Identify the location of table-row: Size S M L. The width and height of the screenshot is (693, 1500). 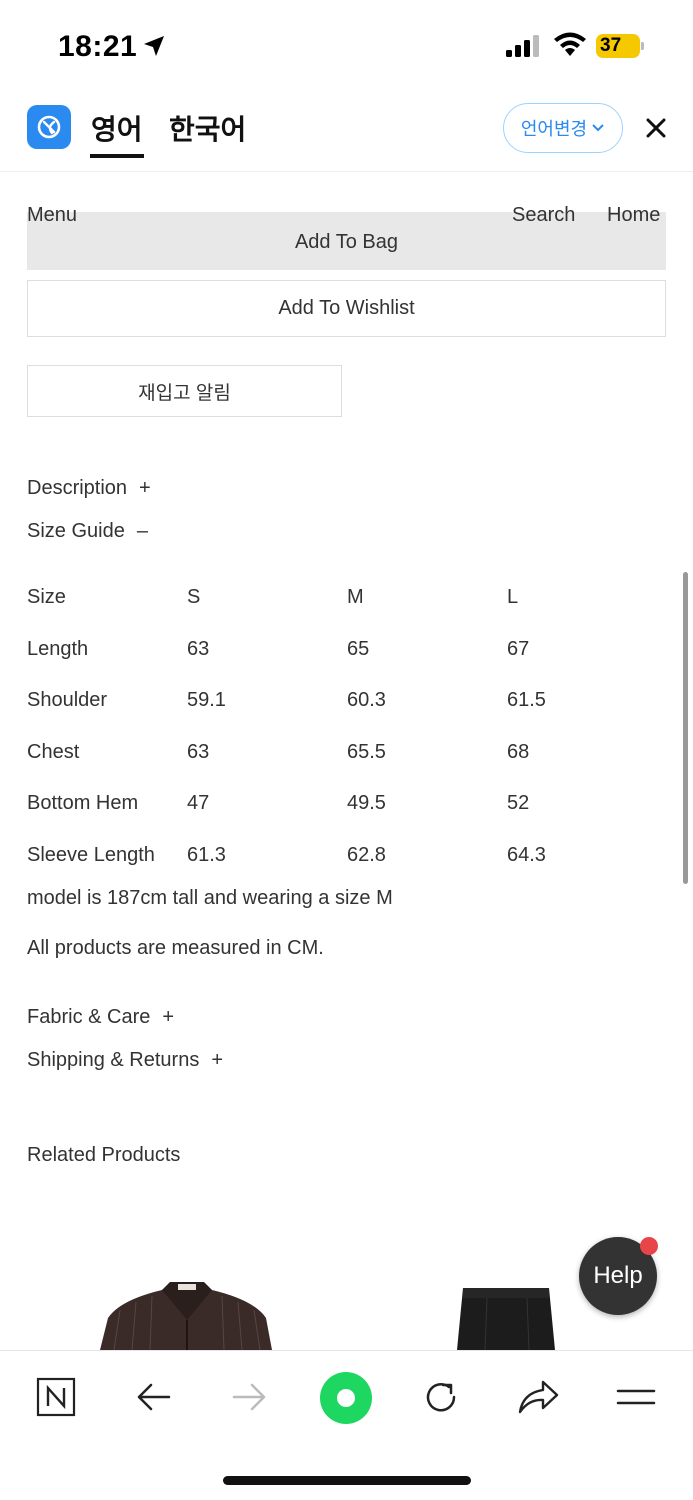
(347, 612).